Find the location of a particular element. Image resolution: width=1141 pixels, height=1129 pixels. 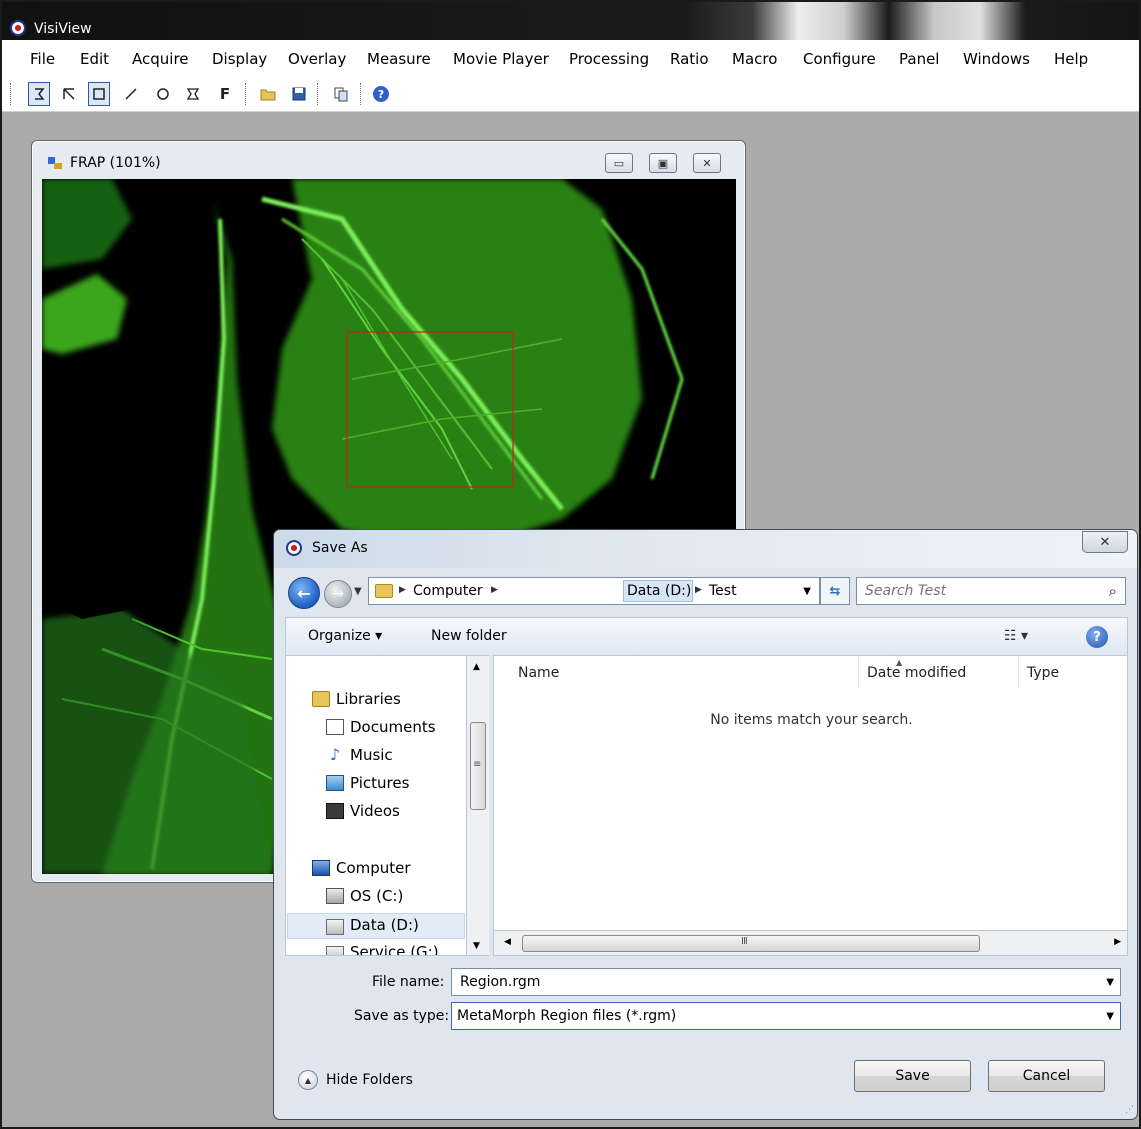

polygon-tool-icon is located at coordinates (193, 94).